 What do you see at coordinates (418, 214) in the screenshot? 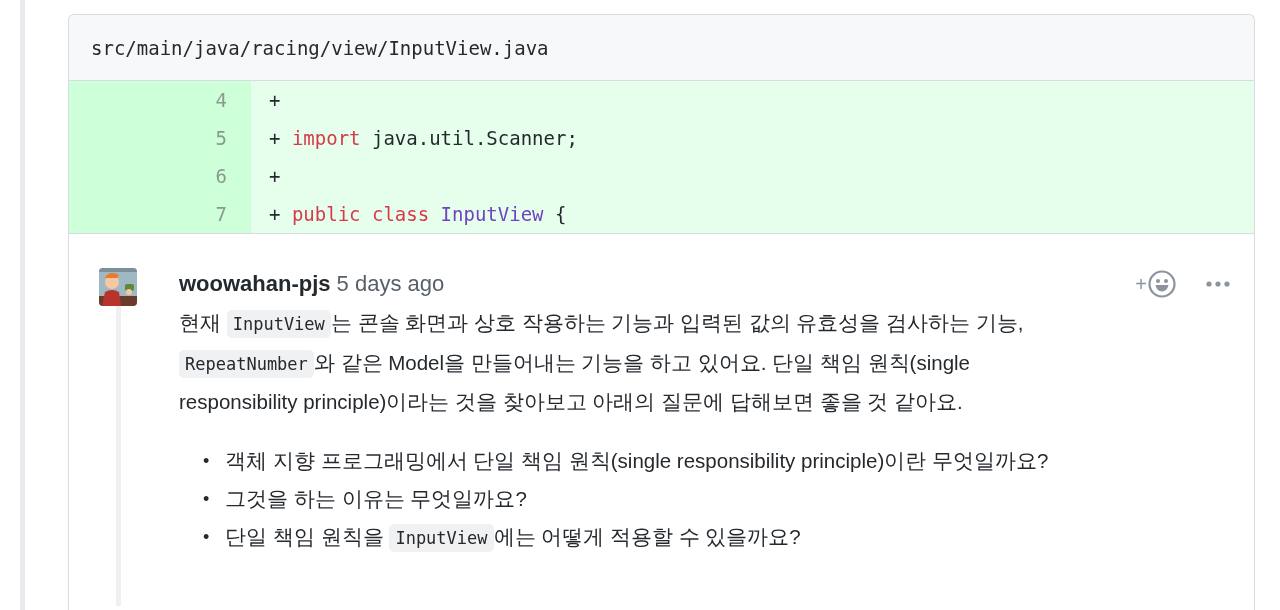
I see `code-line: + public class InputView {` at bounding box center [418, 214].